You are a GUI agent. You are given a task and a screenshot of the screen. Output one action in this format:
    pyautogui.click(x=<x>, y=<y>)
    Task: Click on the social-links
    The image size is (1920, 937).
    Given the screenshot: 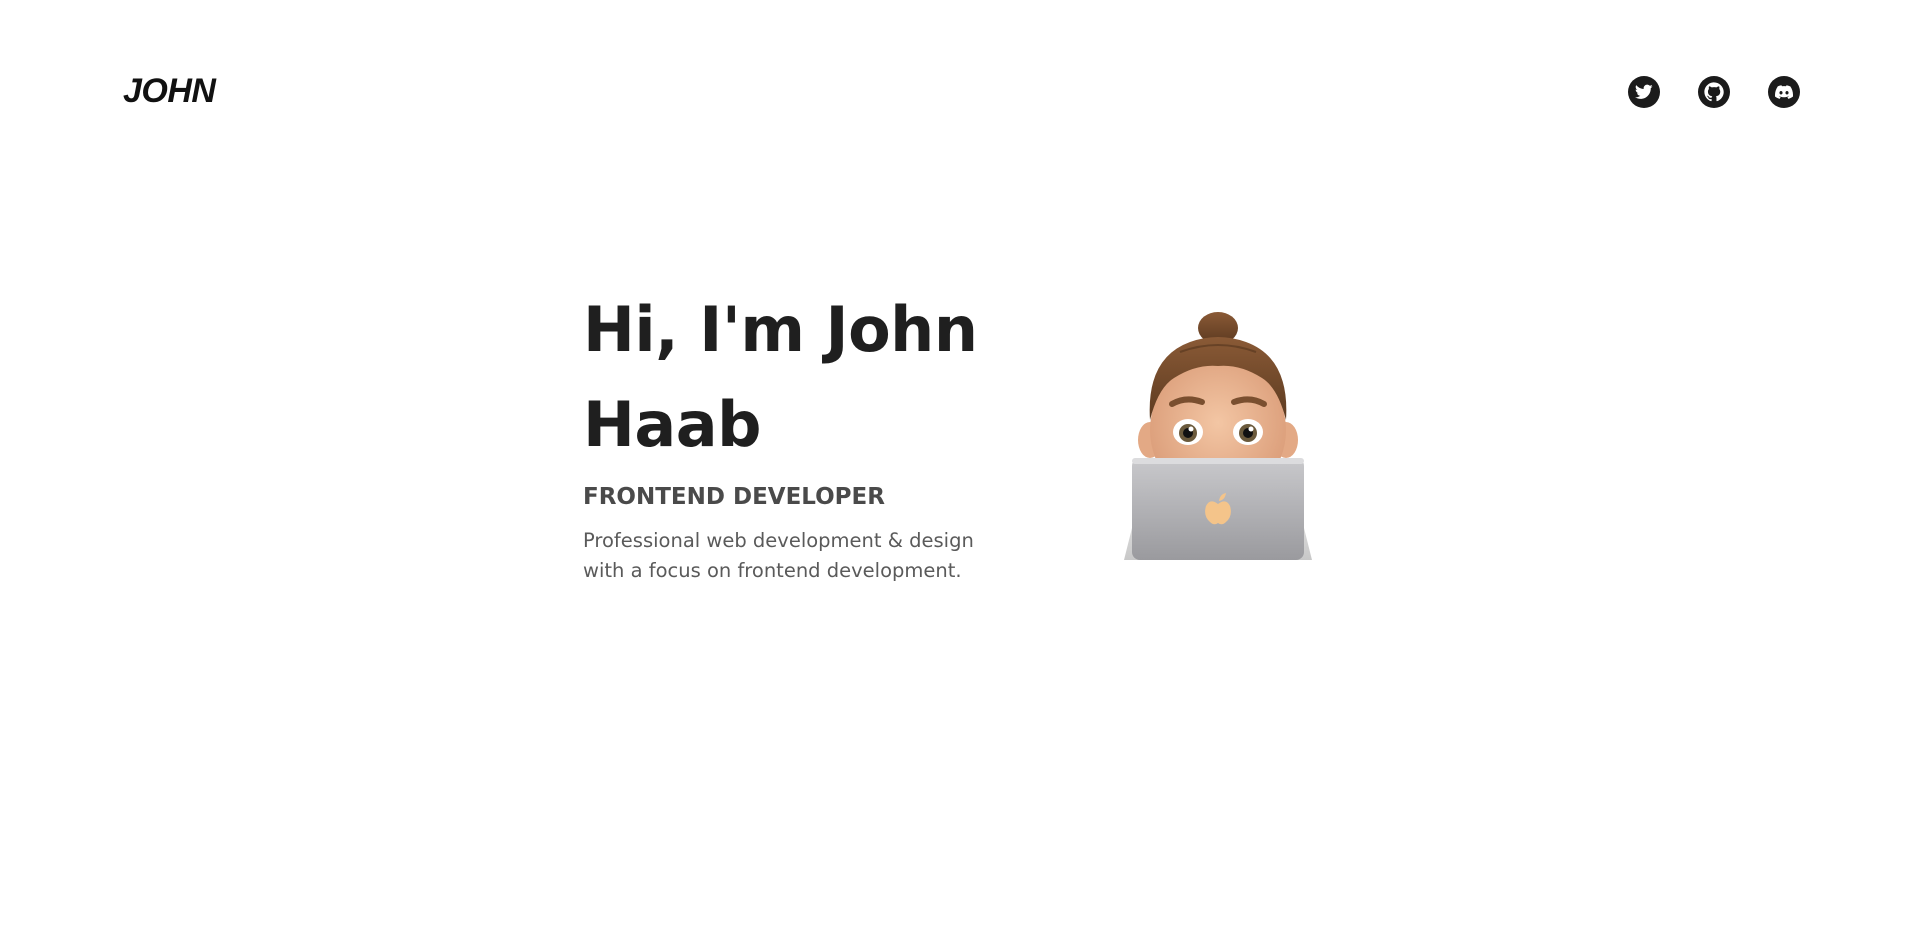 What is the action you would take?
    pyautogui.click(x=1714, y=92)
    